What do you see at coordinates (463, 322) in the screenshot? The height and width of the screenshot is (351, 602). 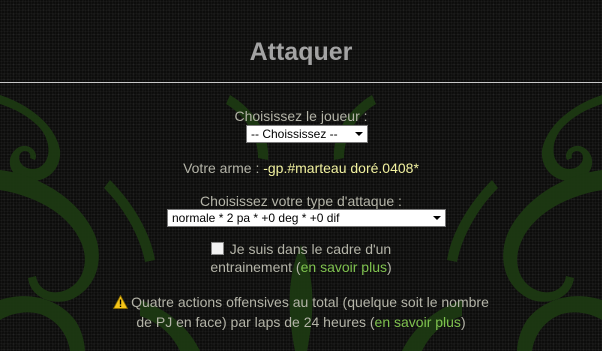 I see `warning-suffix: )` at bounding box center [463, 322].